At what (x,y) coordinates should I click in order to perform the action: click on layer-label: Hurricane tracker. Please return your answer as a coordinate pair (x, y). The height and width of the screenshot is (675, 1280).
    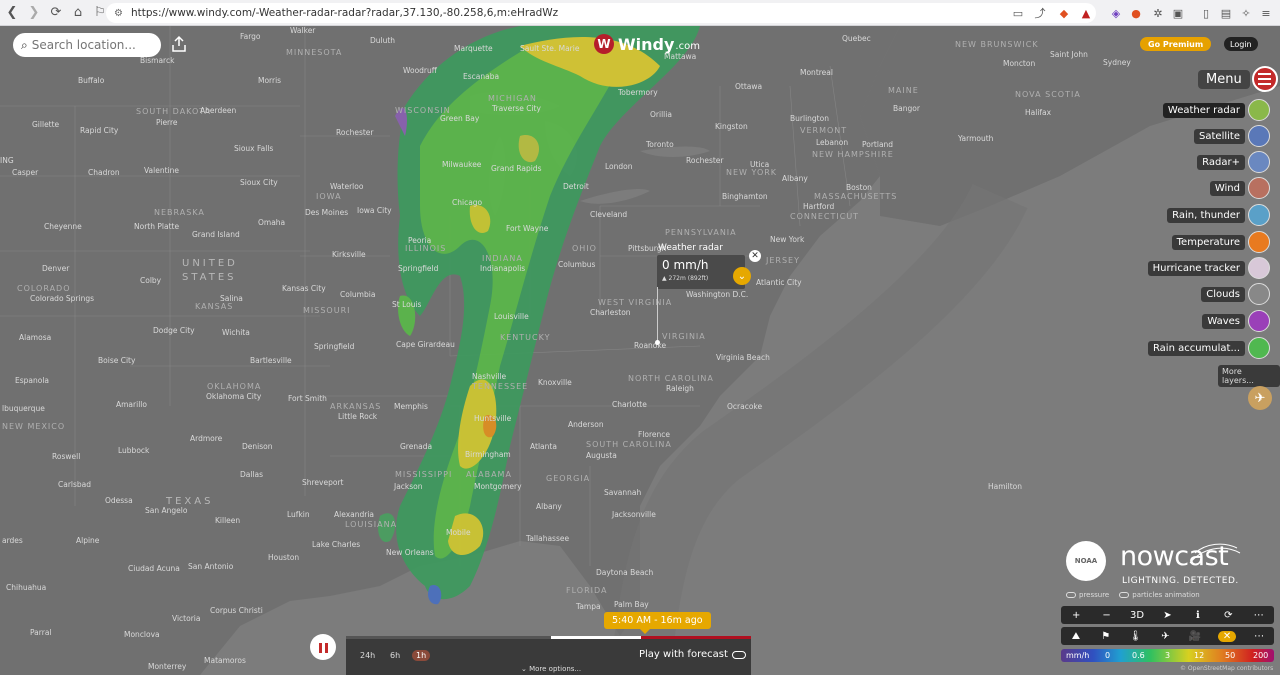
    Looking at the image, I should click on (1196, 268).